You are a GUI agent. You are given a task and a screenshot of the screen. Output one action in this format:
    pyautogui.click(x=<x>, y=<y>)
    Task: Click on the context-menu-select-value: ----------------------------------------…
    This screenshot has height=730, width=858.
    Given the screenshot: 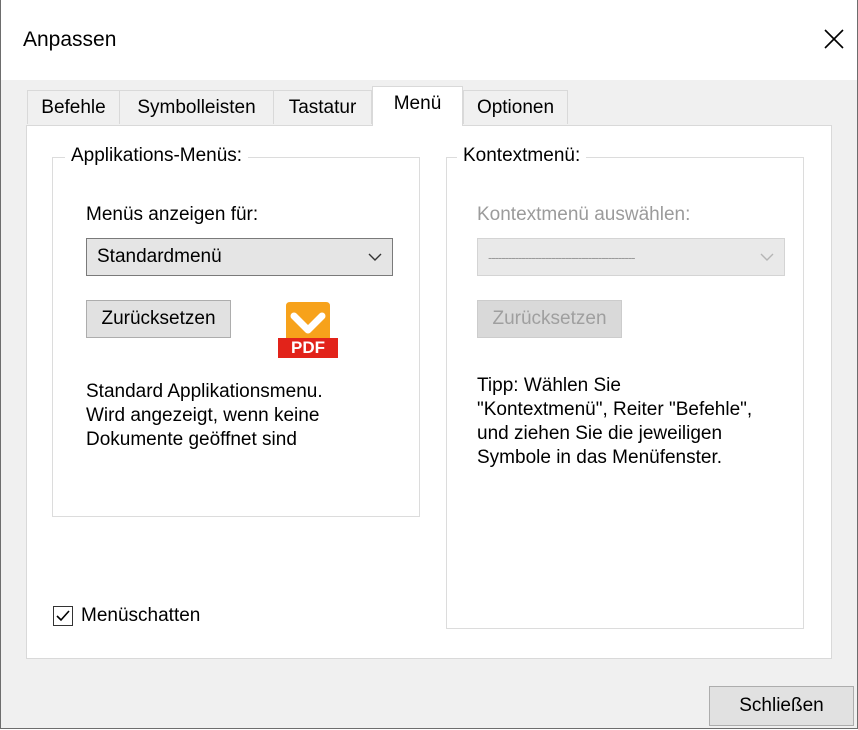 What is the action you would take?
    pyautogui.click(x=561, y=257)
    